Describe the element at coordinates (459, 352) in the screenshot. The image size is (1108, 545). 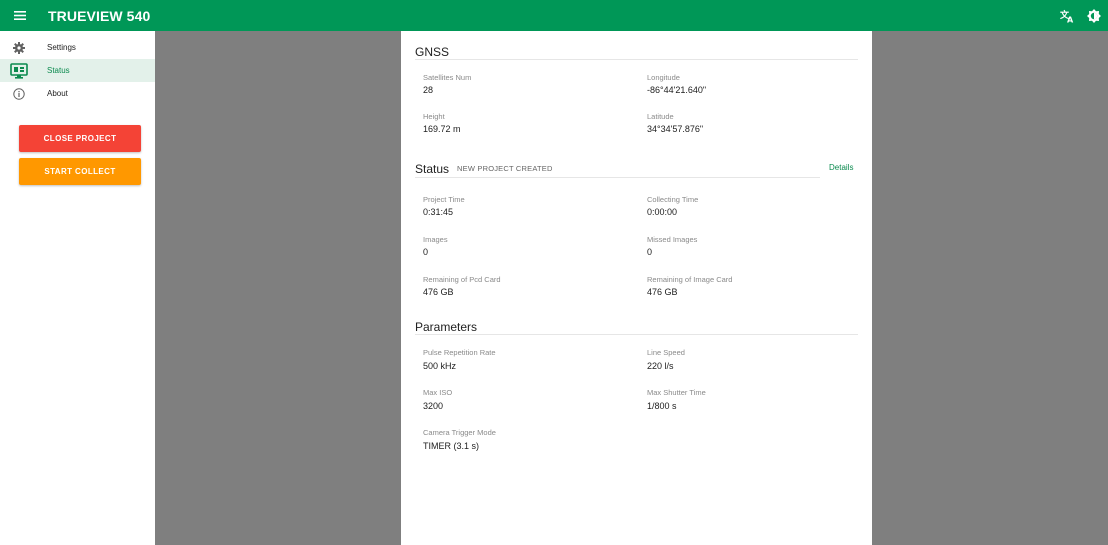
I see `prr-label: Pulse Repetition Rate` at that location.